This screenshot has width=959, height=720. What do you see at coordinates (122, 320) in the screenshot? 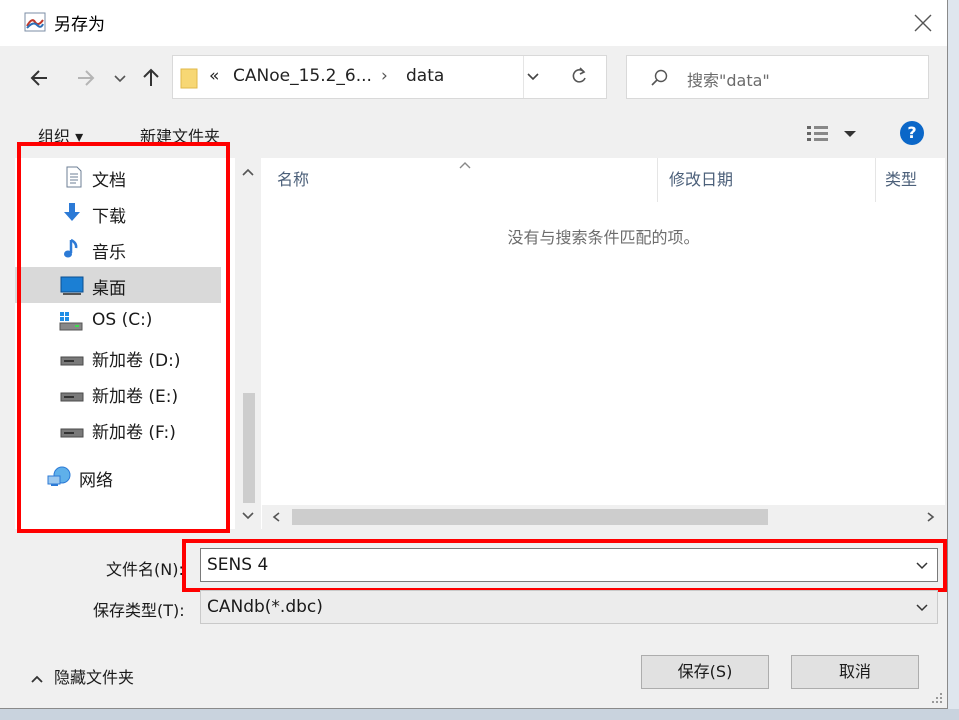
I see `sidebar-item-label: OS (C:)` at bounding box center [122, 320].